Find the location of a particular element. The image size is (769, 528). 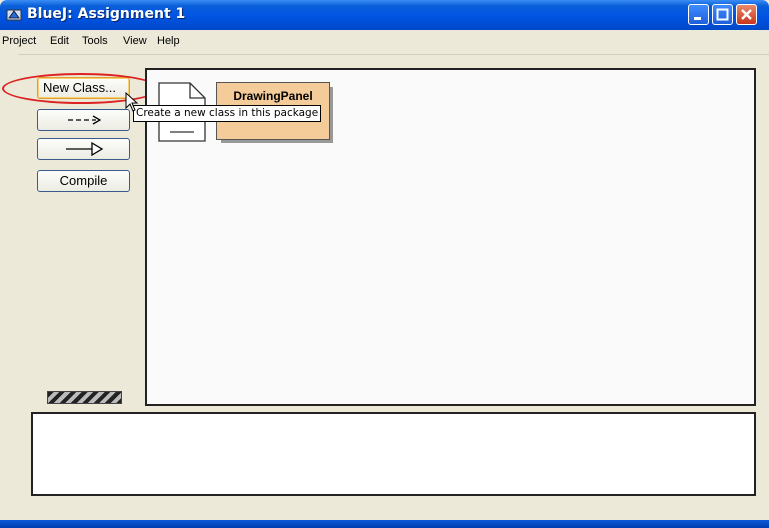

maximize-button is located at coordinates (722, 14).